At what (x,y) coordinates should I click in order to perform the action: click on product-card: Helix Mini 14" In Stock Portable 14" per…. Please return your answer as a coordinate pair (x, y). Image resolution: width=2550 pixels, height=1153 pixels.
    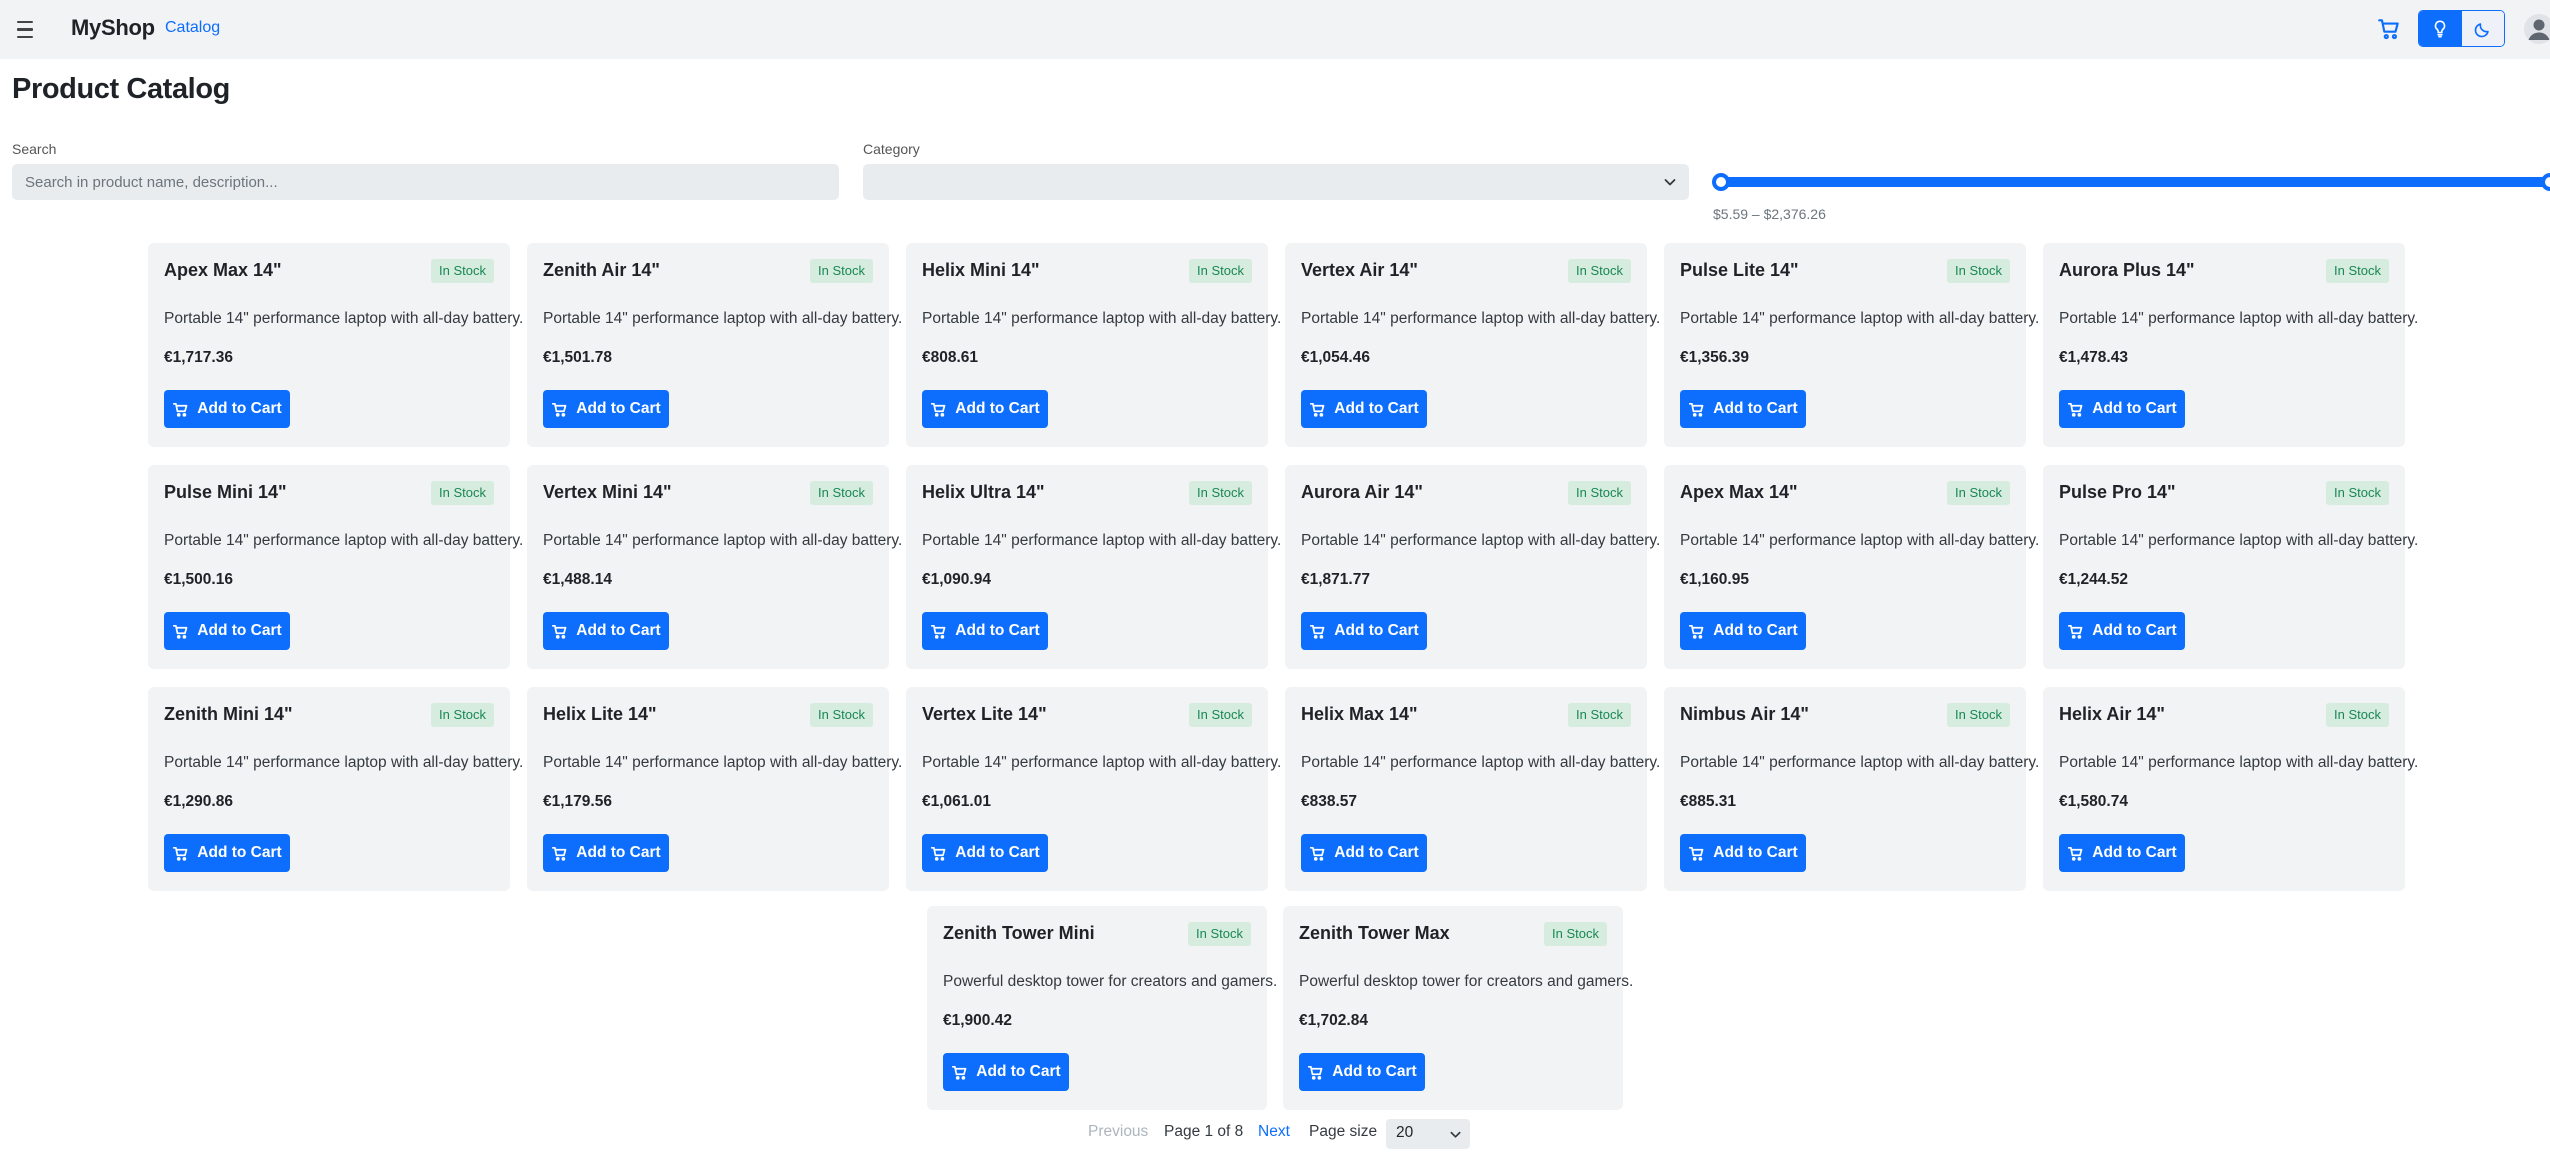
    Looking at the image, I should click on (1093, 345).